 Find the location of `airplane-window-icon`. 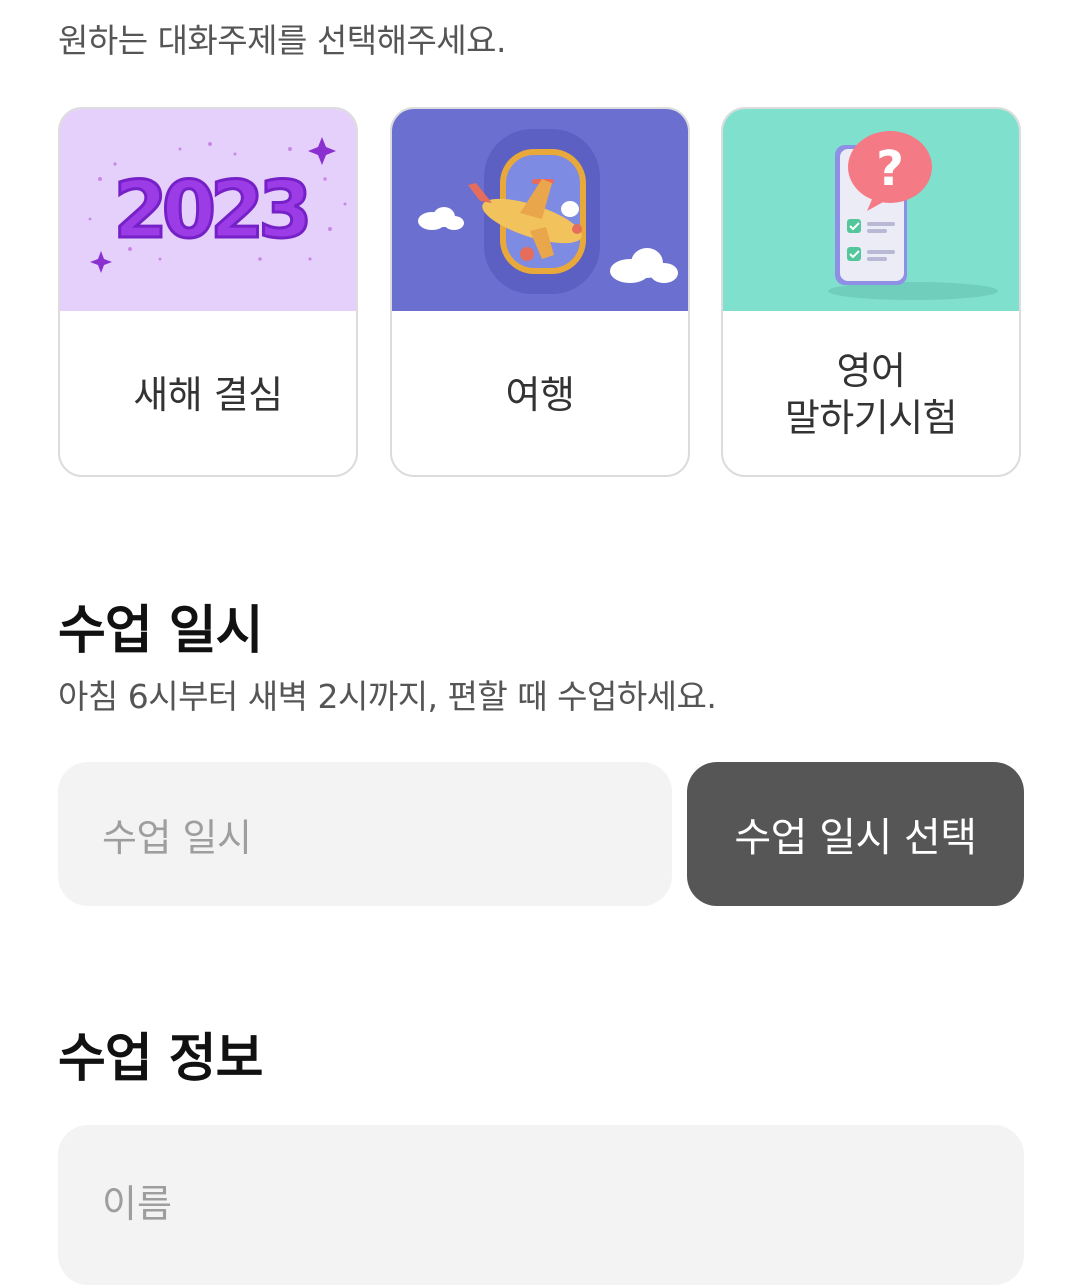

airplane-window-icon is located at coordinates (548, 211).